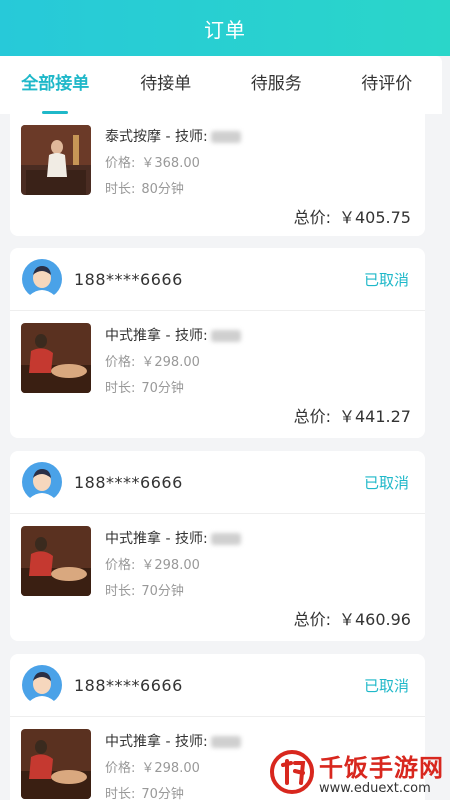 This screenshot has width=450, height=800. Describe the element at coordinates (352, 619) in the screenshot. I see `order-total: 总价: ￥460.96` at that location.